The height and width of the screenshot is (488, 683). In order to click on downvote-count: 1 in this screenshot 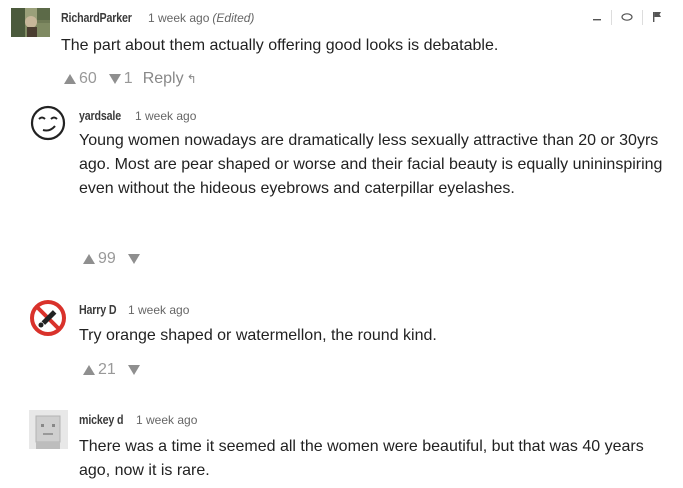, I will do `click(128, 78)`.